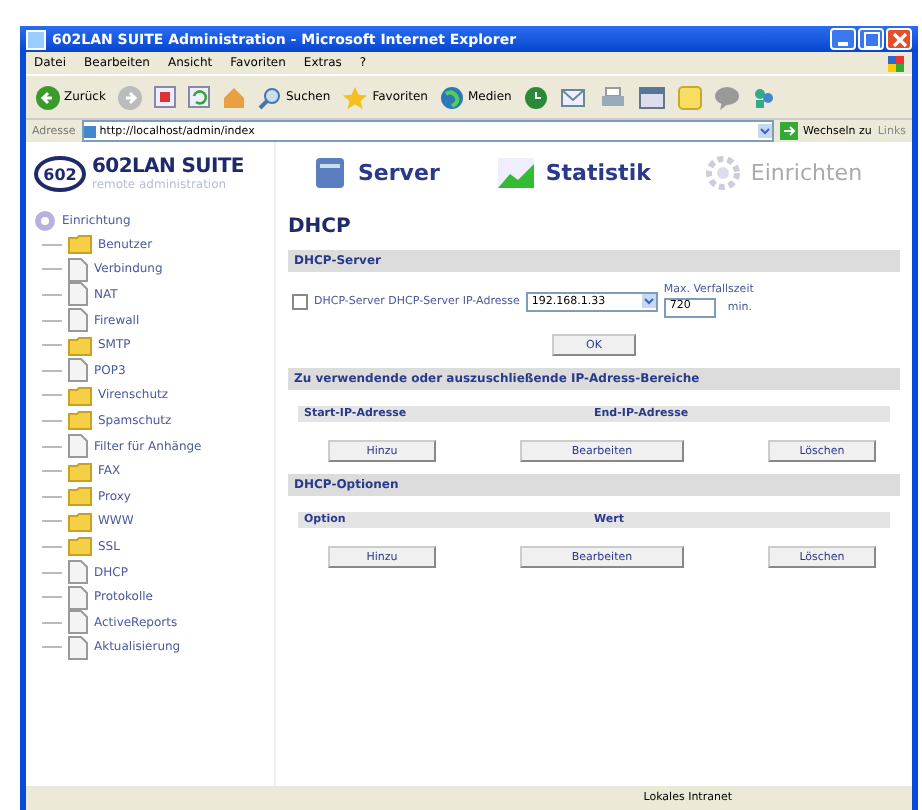  What do you see at coordinates (612, 97) in the screenshot?
I see `printer-icon` at bounding box center [612, 97].